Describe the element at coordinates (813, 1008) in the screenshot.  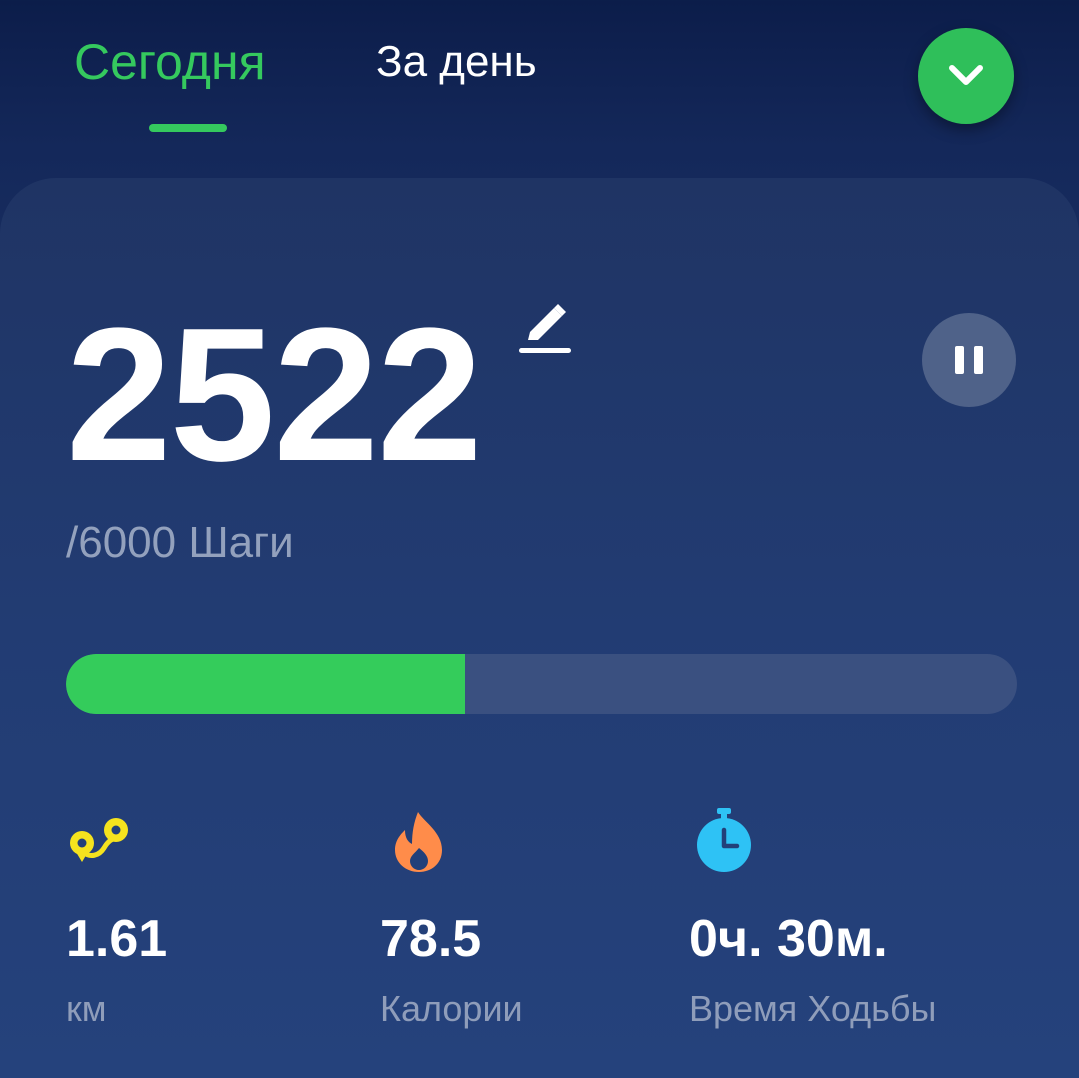
I see `walking-time-label: Время Ходьбы` at that location.